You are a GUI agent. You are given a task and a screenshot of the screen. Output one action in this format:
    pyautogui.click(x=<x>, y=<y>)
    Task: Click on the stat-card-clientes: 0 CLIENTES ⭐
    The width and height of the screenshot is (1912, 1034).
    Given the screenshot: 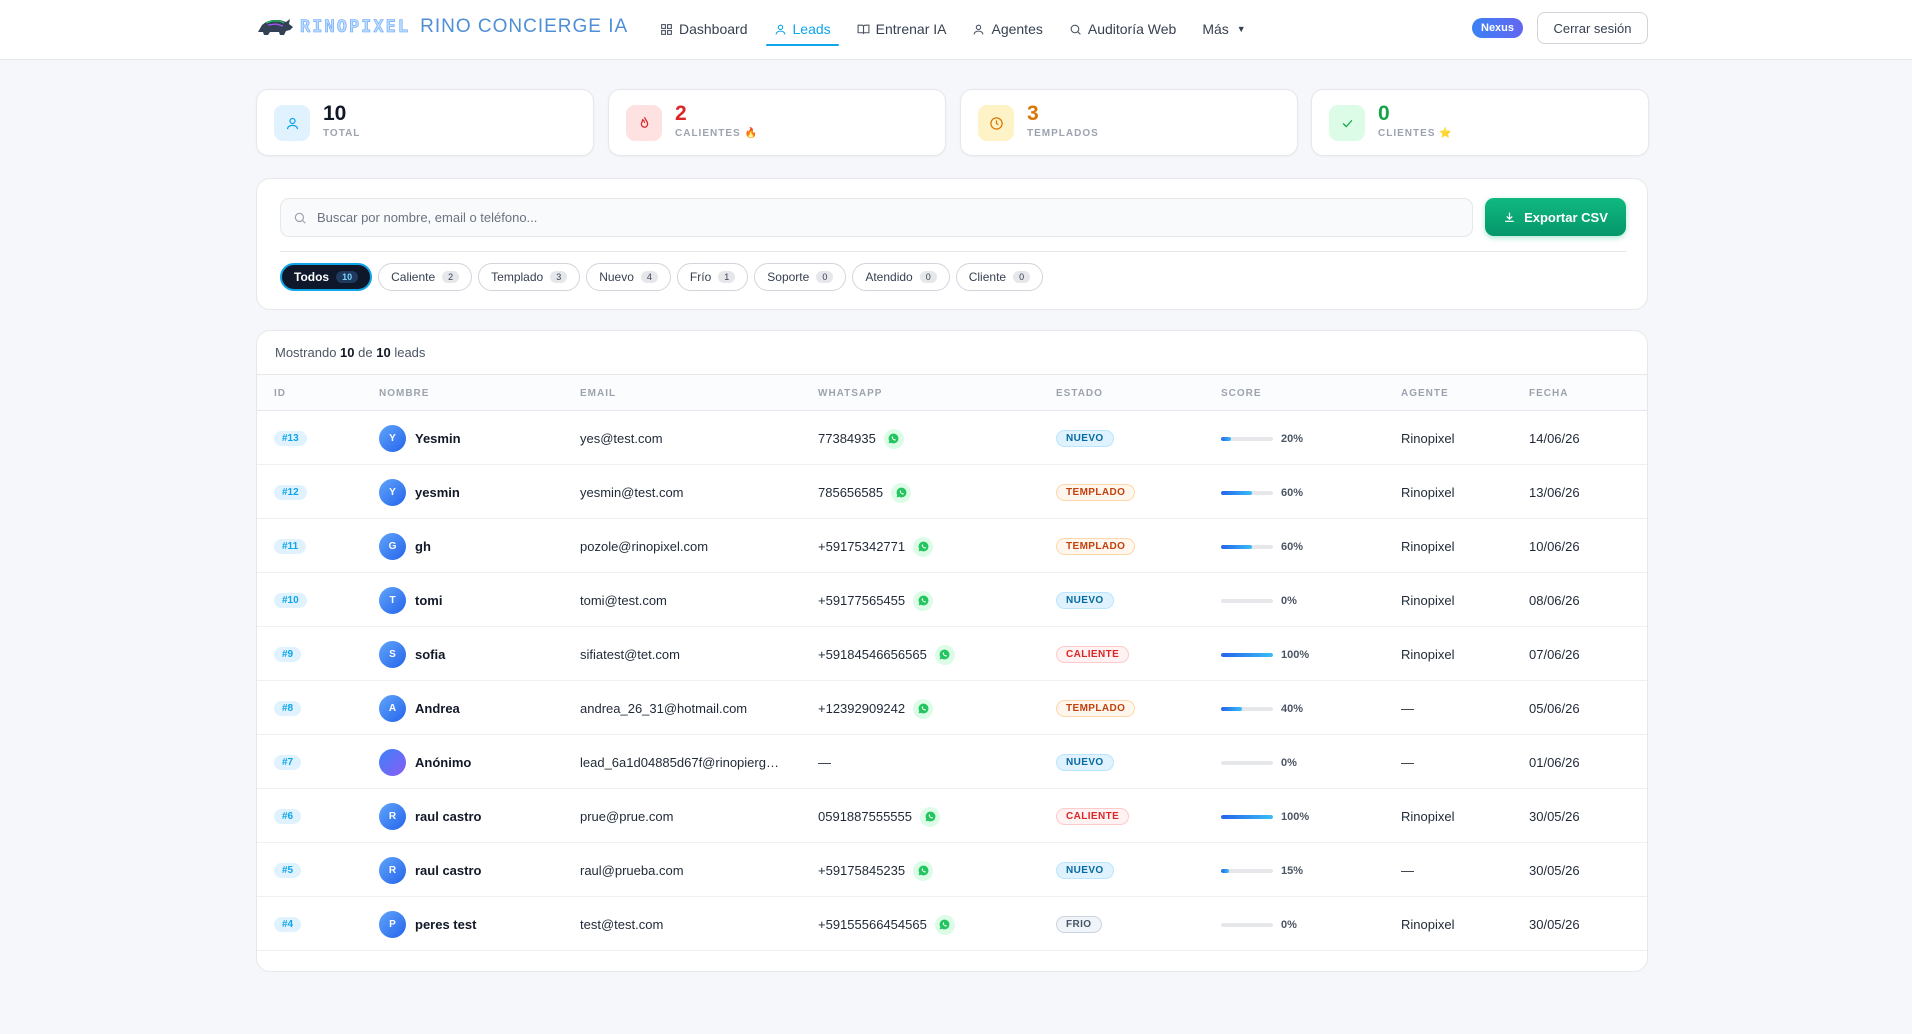 What is the action you would take?
    pyautogui.click(x=1480, y=122)
    